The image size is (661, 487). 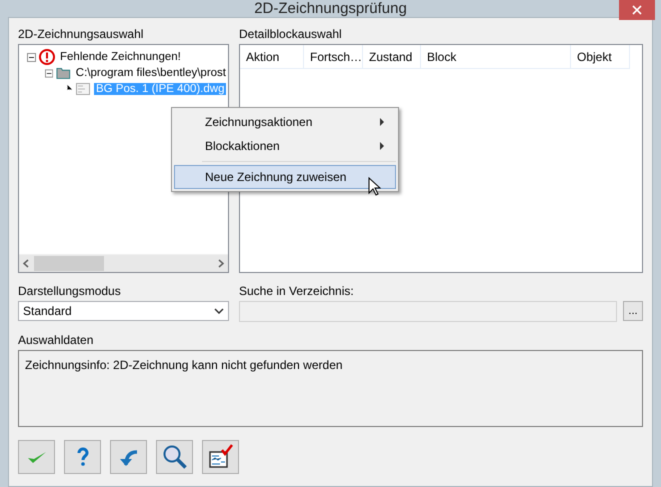 What do you see at coordinates (175, 457) in the screenshot?
I see `search-icon` at bounding box center [175, 457].